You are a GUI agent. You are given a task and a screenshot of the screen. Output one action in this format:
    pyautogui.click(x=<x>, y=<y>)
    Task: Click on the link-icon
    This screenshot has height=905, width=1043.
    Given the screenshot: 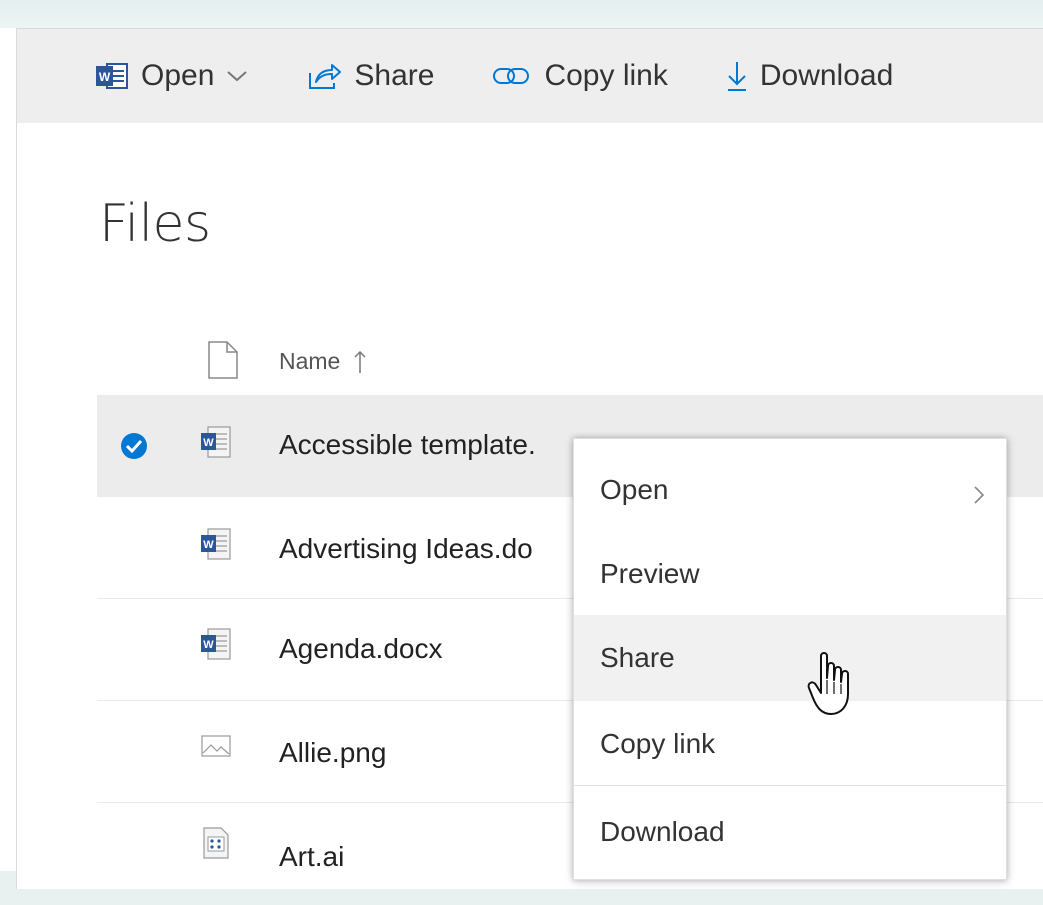 What is the action you would take?
    pyautogui.click(x=512, y=76)
    